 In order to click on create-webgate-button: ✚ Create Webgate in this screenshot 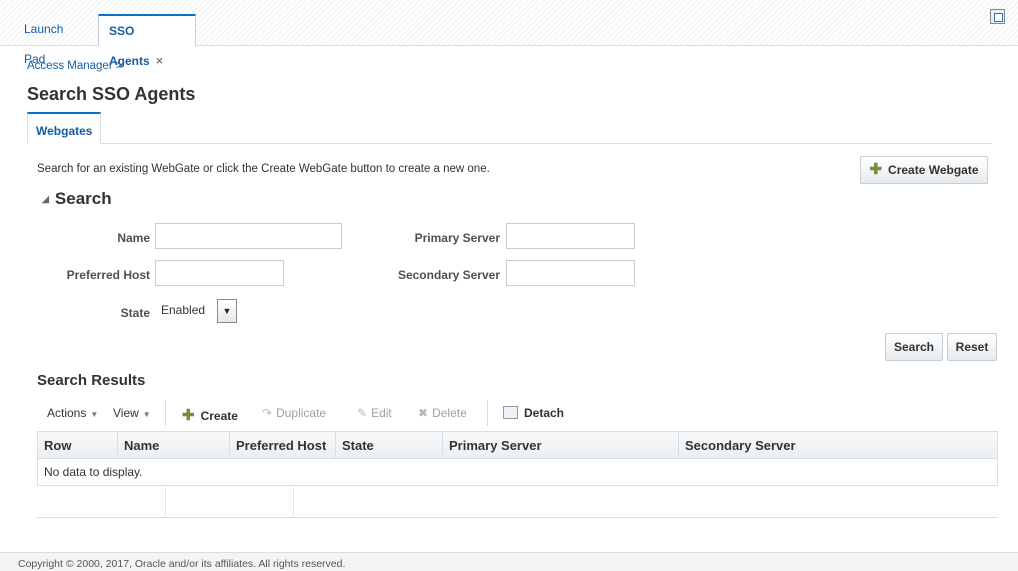, I will do `click(924, 170)`.